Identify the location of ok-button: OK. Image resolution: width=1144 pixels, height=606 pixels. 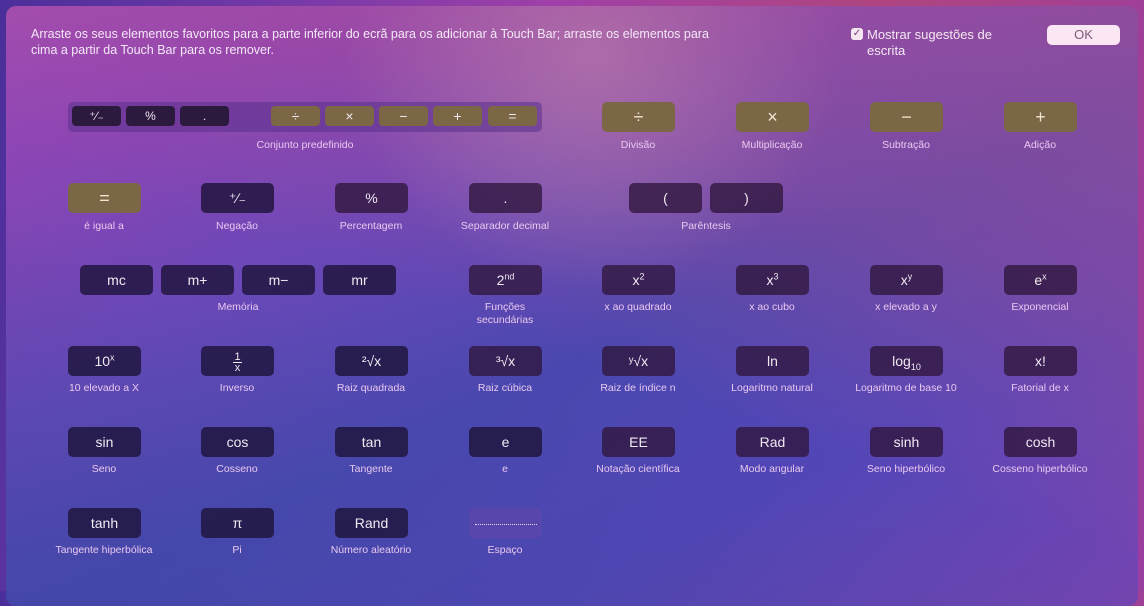
(1083, 35).